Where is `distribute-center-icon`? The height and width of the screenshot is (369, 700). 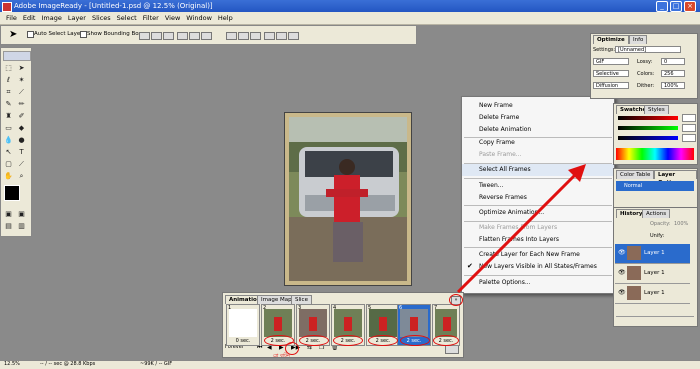
distribute-center-icon is located at coordinates (281, 36).